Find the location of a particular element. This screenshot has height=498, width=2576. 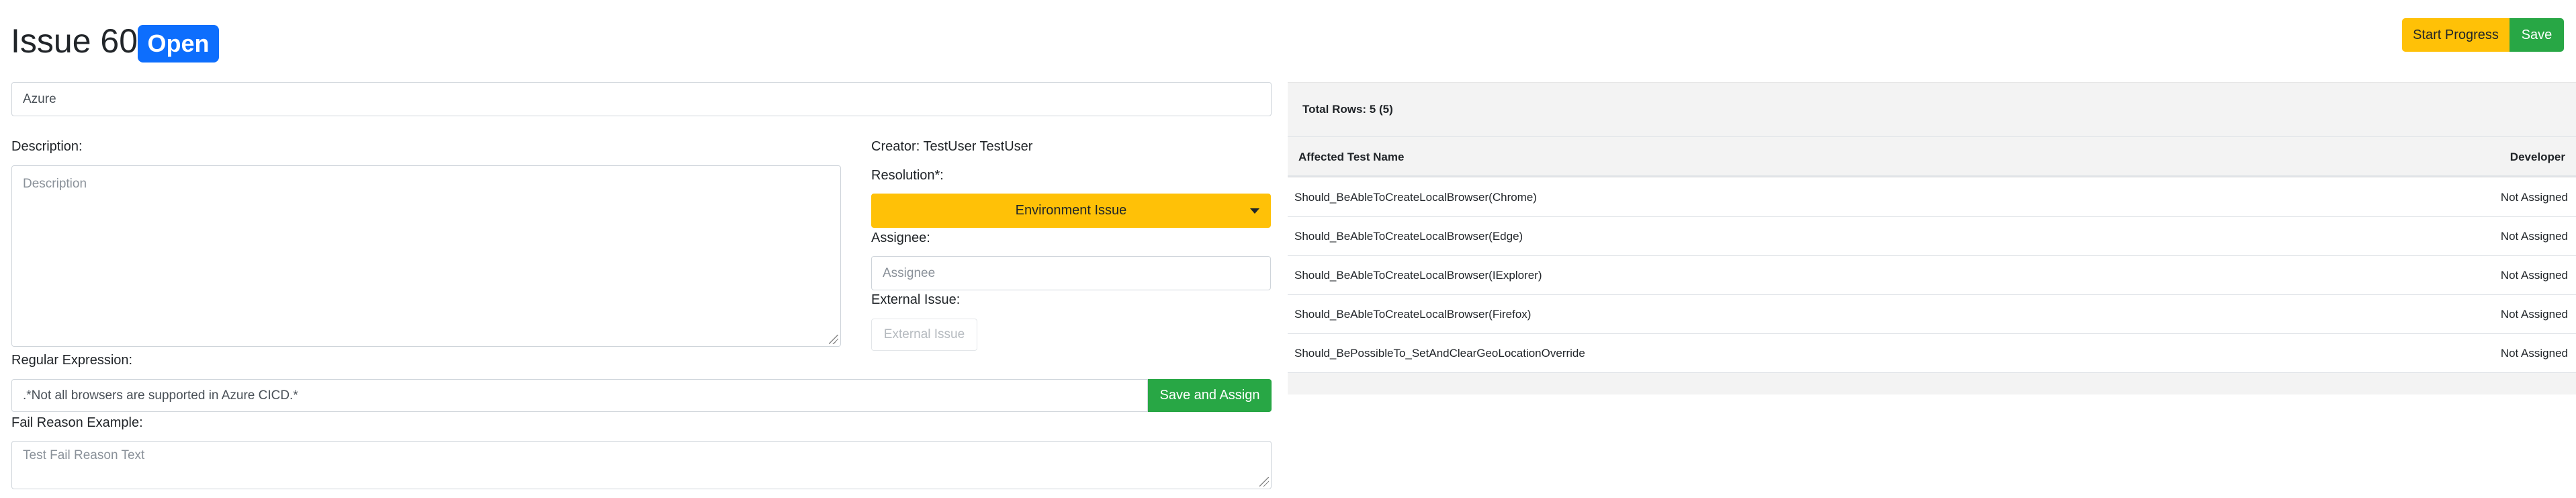

fail-reason-placeholder: Test Fail Reason Text is located at coordinates (84, 455).